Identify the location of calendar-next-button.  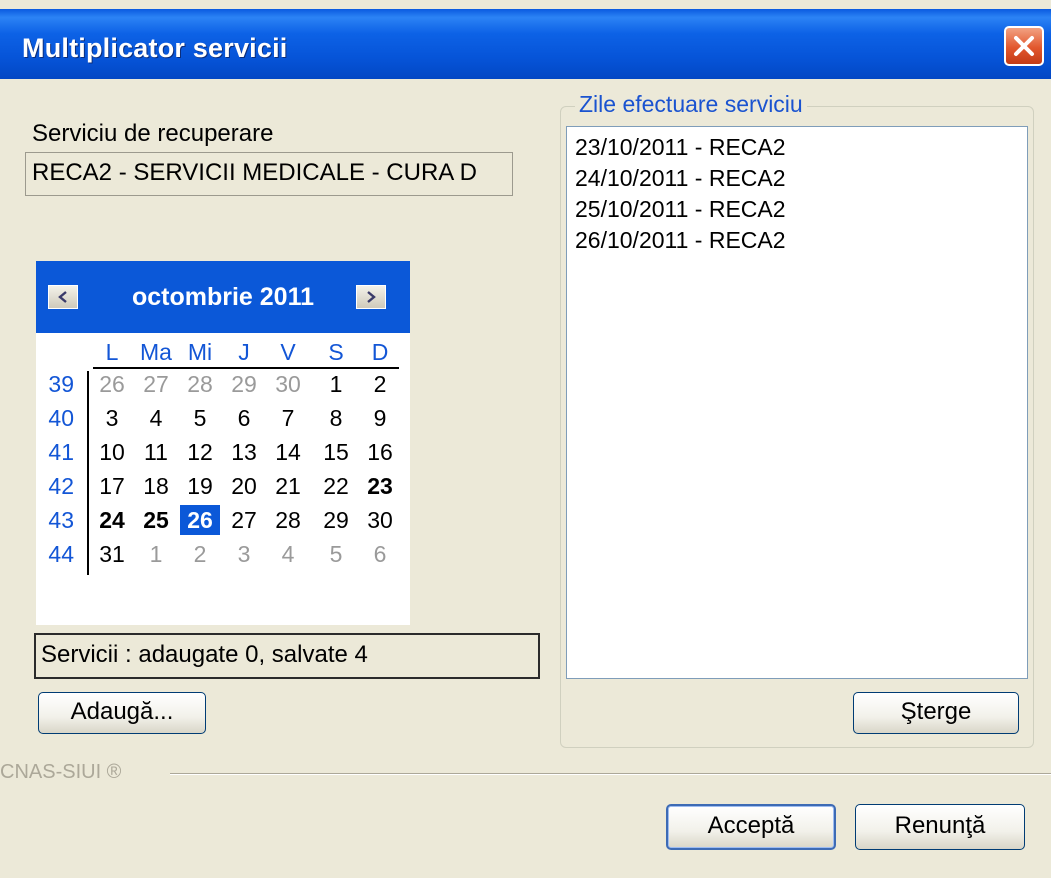
(371, 297).